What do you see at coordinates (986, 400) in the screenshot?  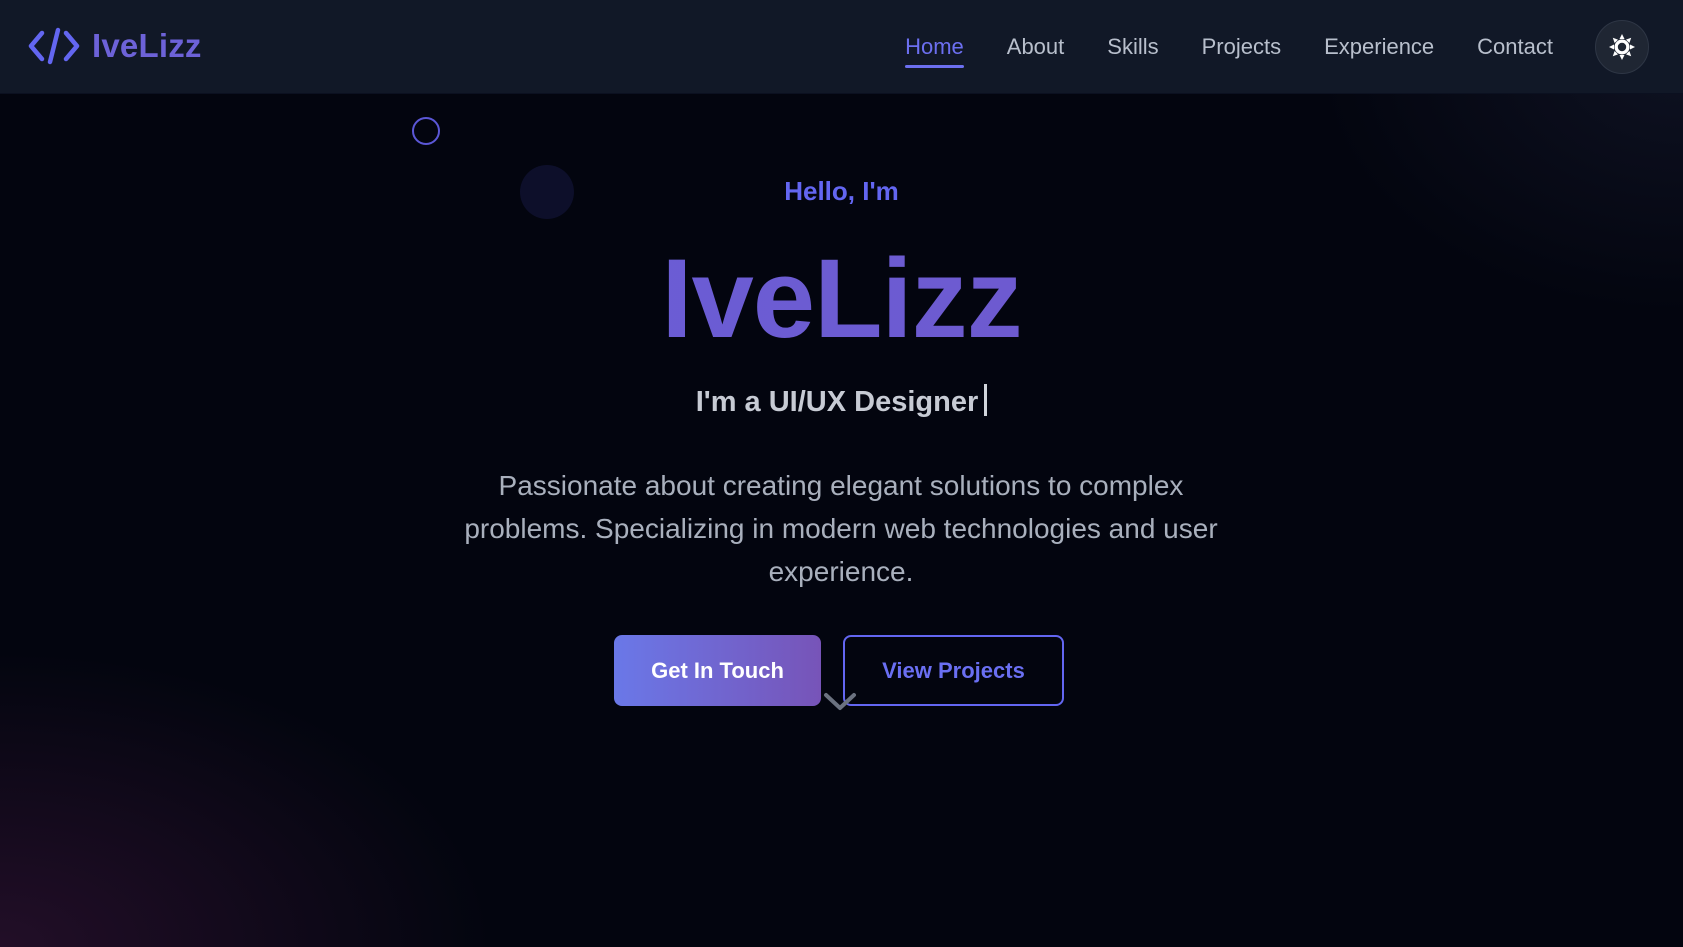 I see `typing-cursor` at bounding box center [986, 400].